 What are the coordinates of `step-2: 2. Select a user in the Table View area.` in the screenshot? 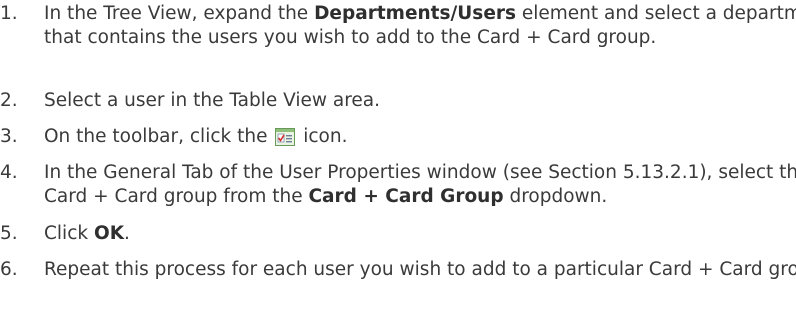 It's located at (398, 101).